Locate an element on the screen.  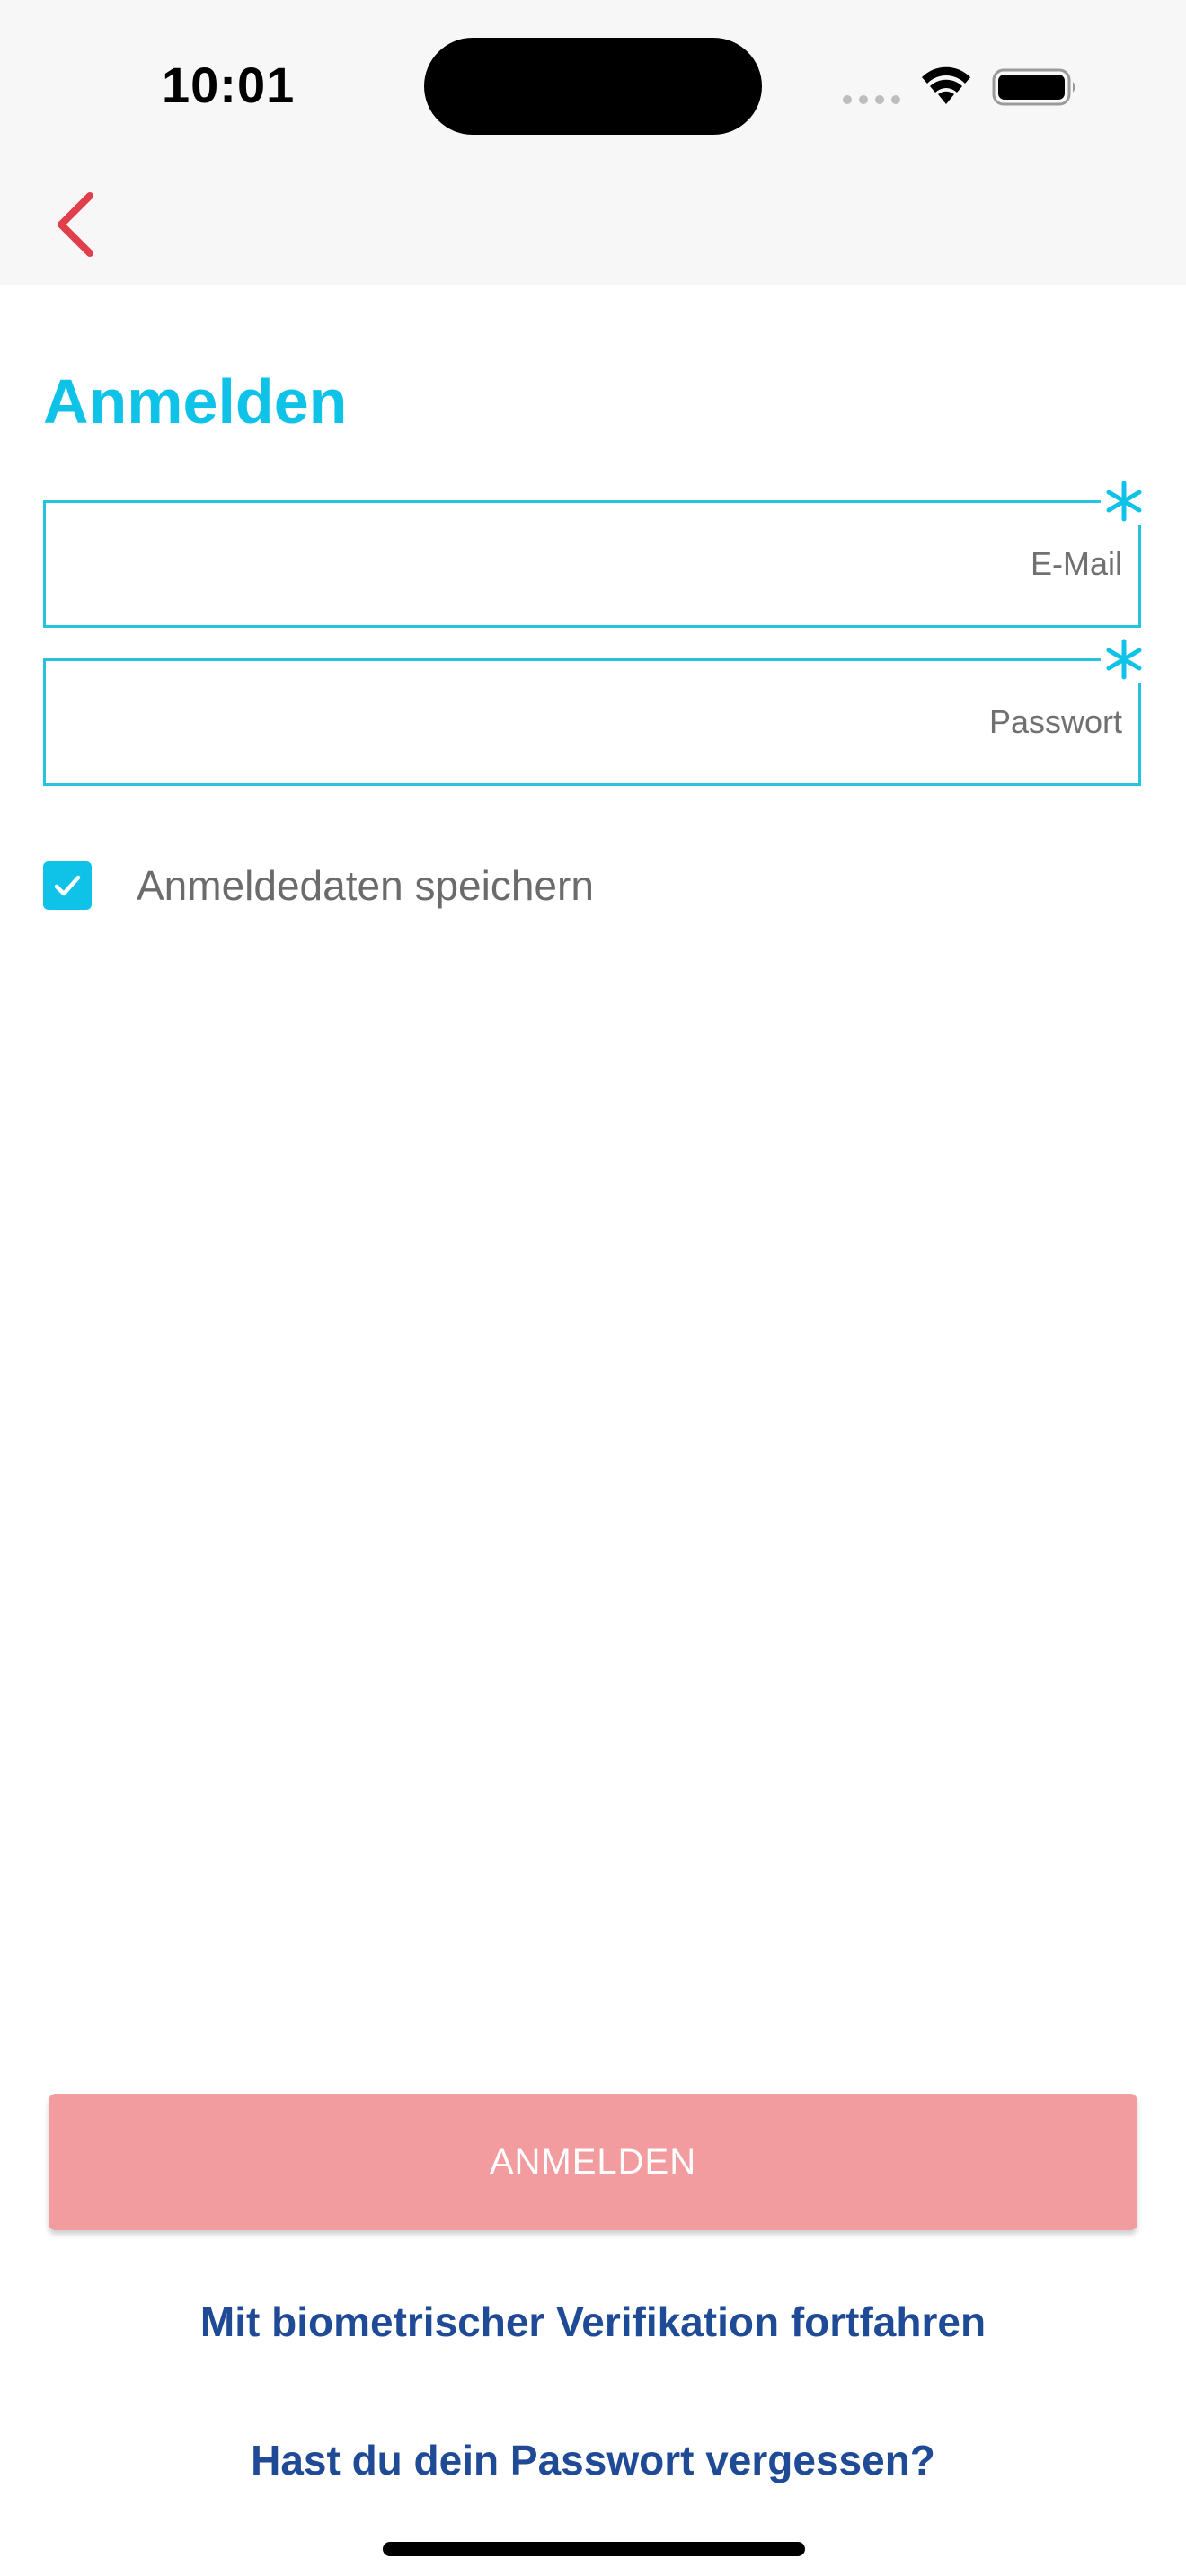
home-indicator is located at coordinates (594, 2549).